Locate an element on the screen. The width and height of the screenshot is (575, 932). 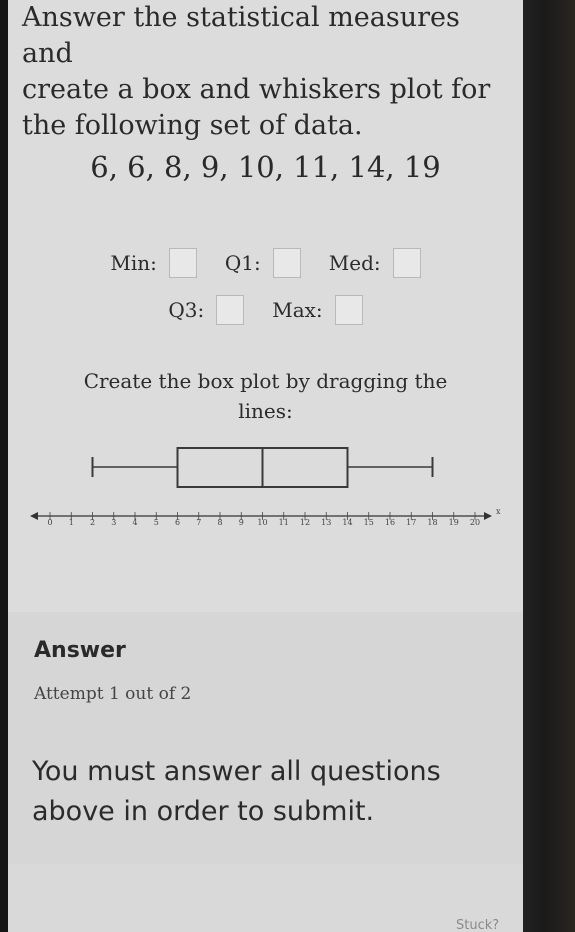
tick-label-10: 10 is located at coordinates (262, 522).